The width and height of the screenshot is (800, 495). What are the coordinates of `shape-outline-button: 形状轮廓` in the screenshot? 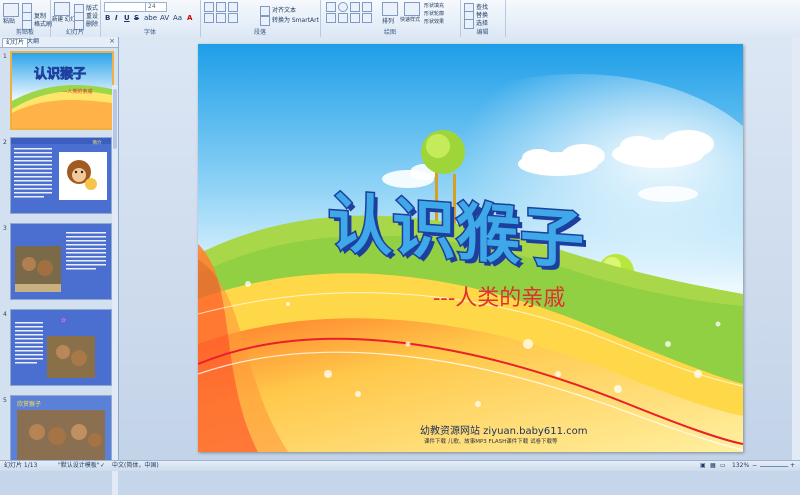 It's located at (434, 13).